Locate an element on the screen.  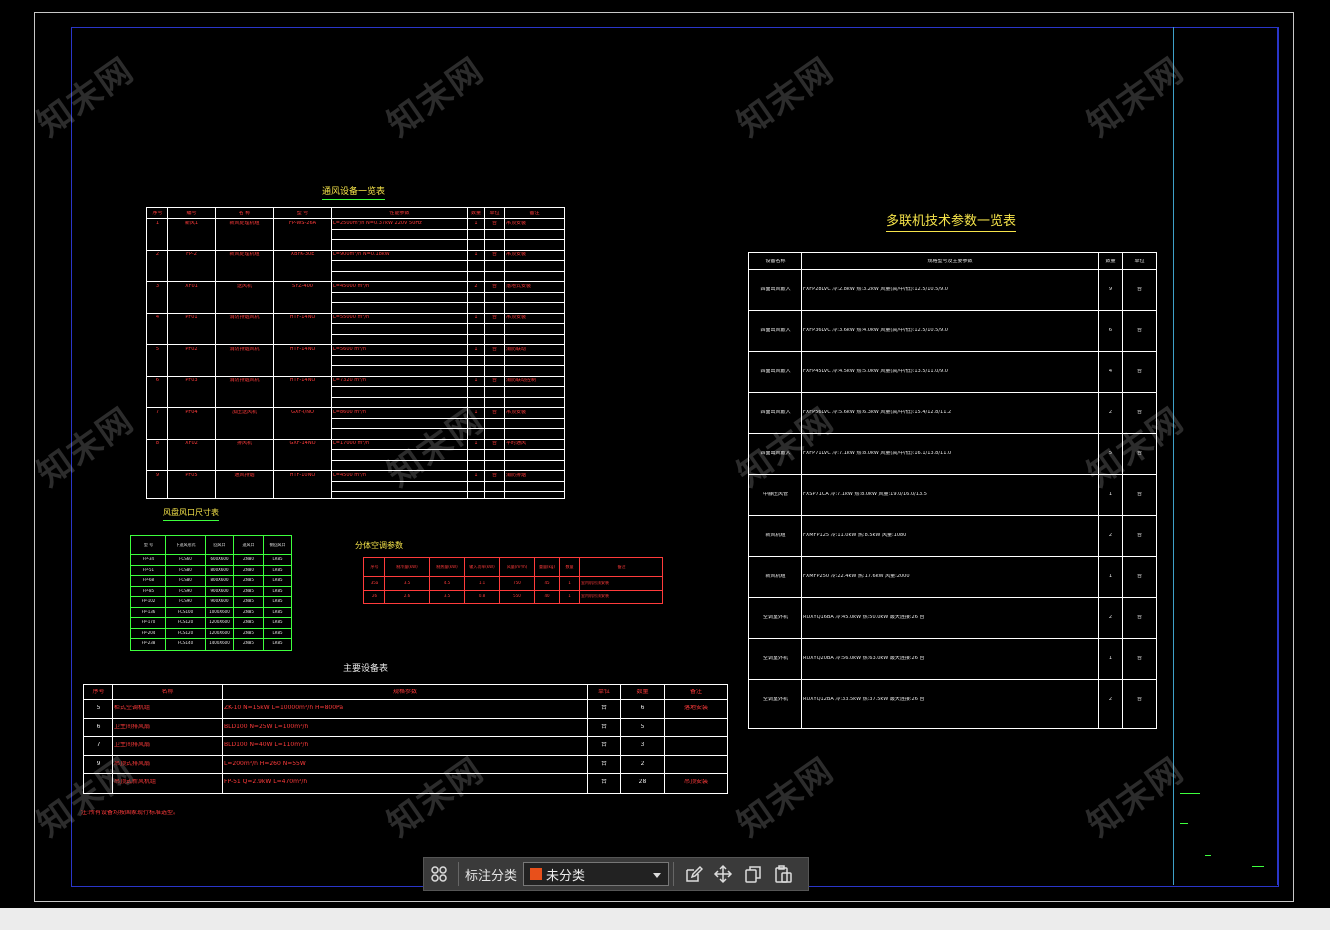
table-cell: RUXYQ12BA 冷:33.5kW 热:37.5kW 最大连接:26 台 is located at coordinates (864, 699).